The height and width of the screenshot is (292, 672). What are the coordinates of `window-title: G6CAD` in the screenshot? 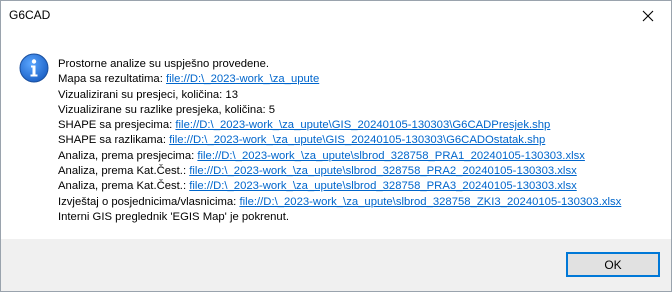 It's located at (30, 15).